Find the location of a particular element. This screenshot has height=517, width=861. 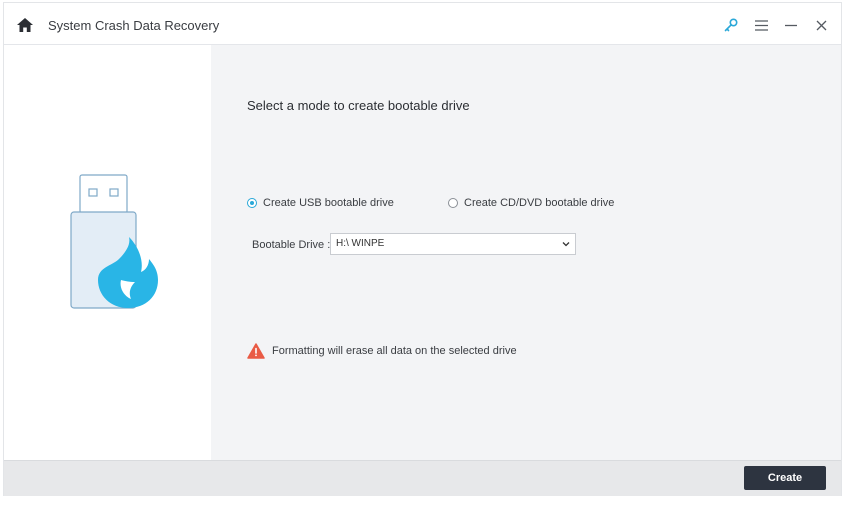

title-bar: System Crash Data Recovery is located at coordinates (422, 24).